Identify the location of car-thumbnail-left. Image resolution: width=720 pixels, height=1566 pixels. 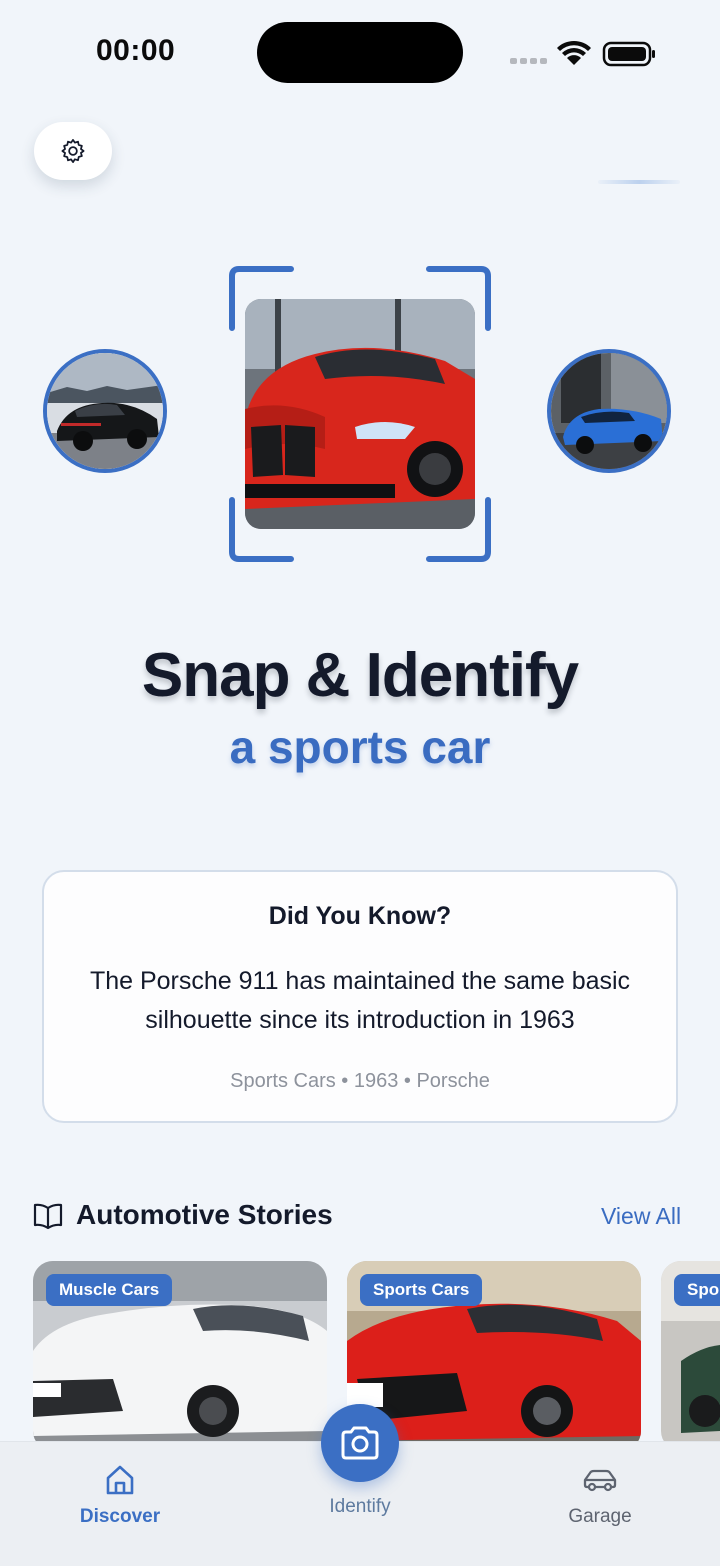
(105, 411).